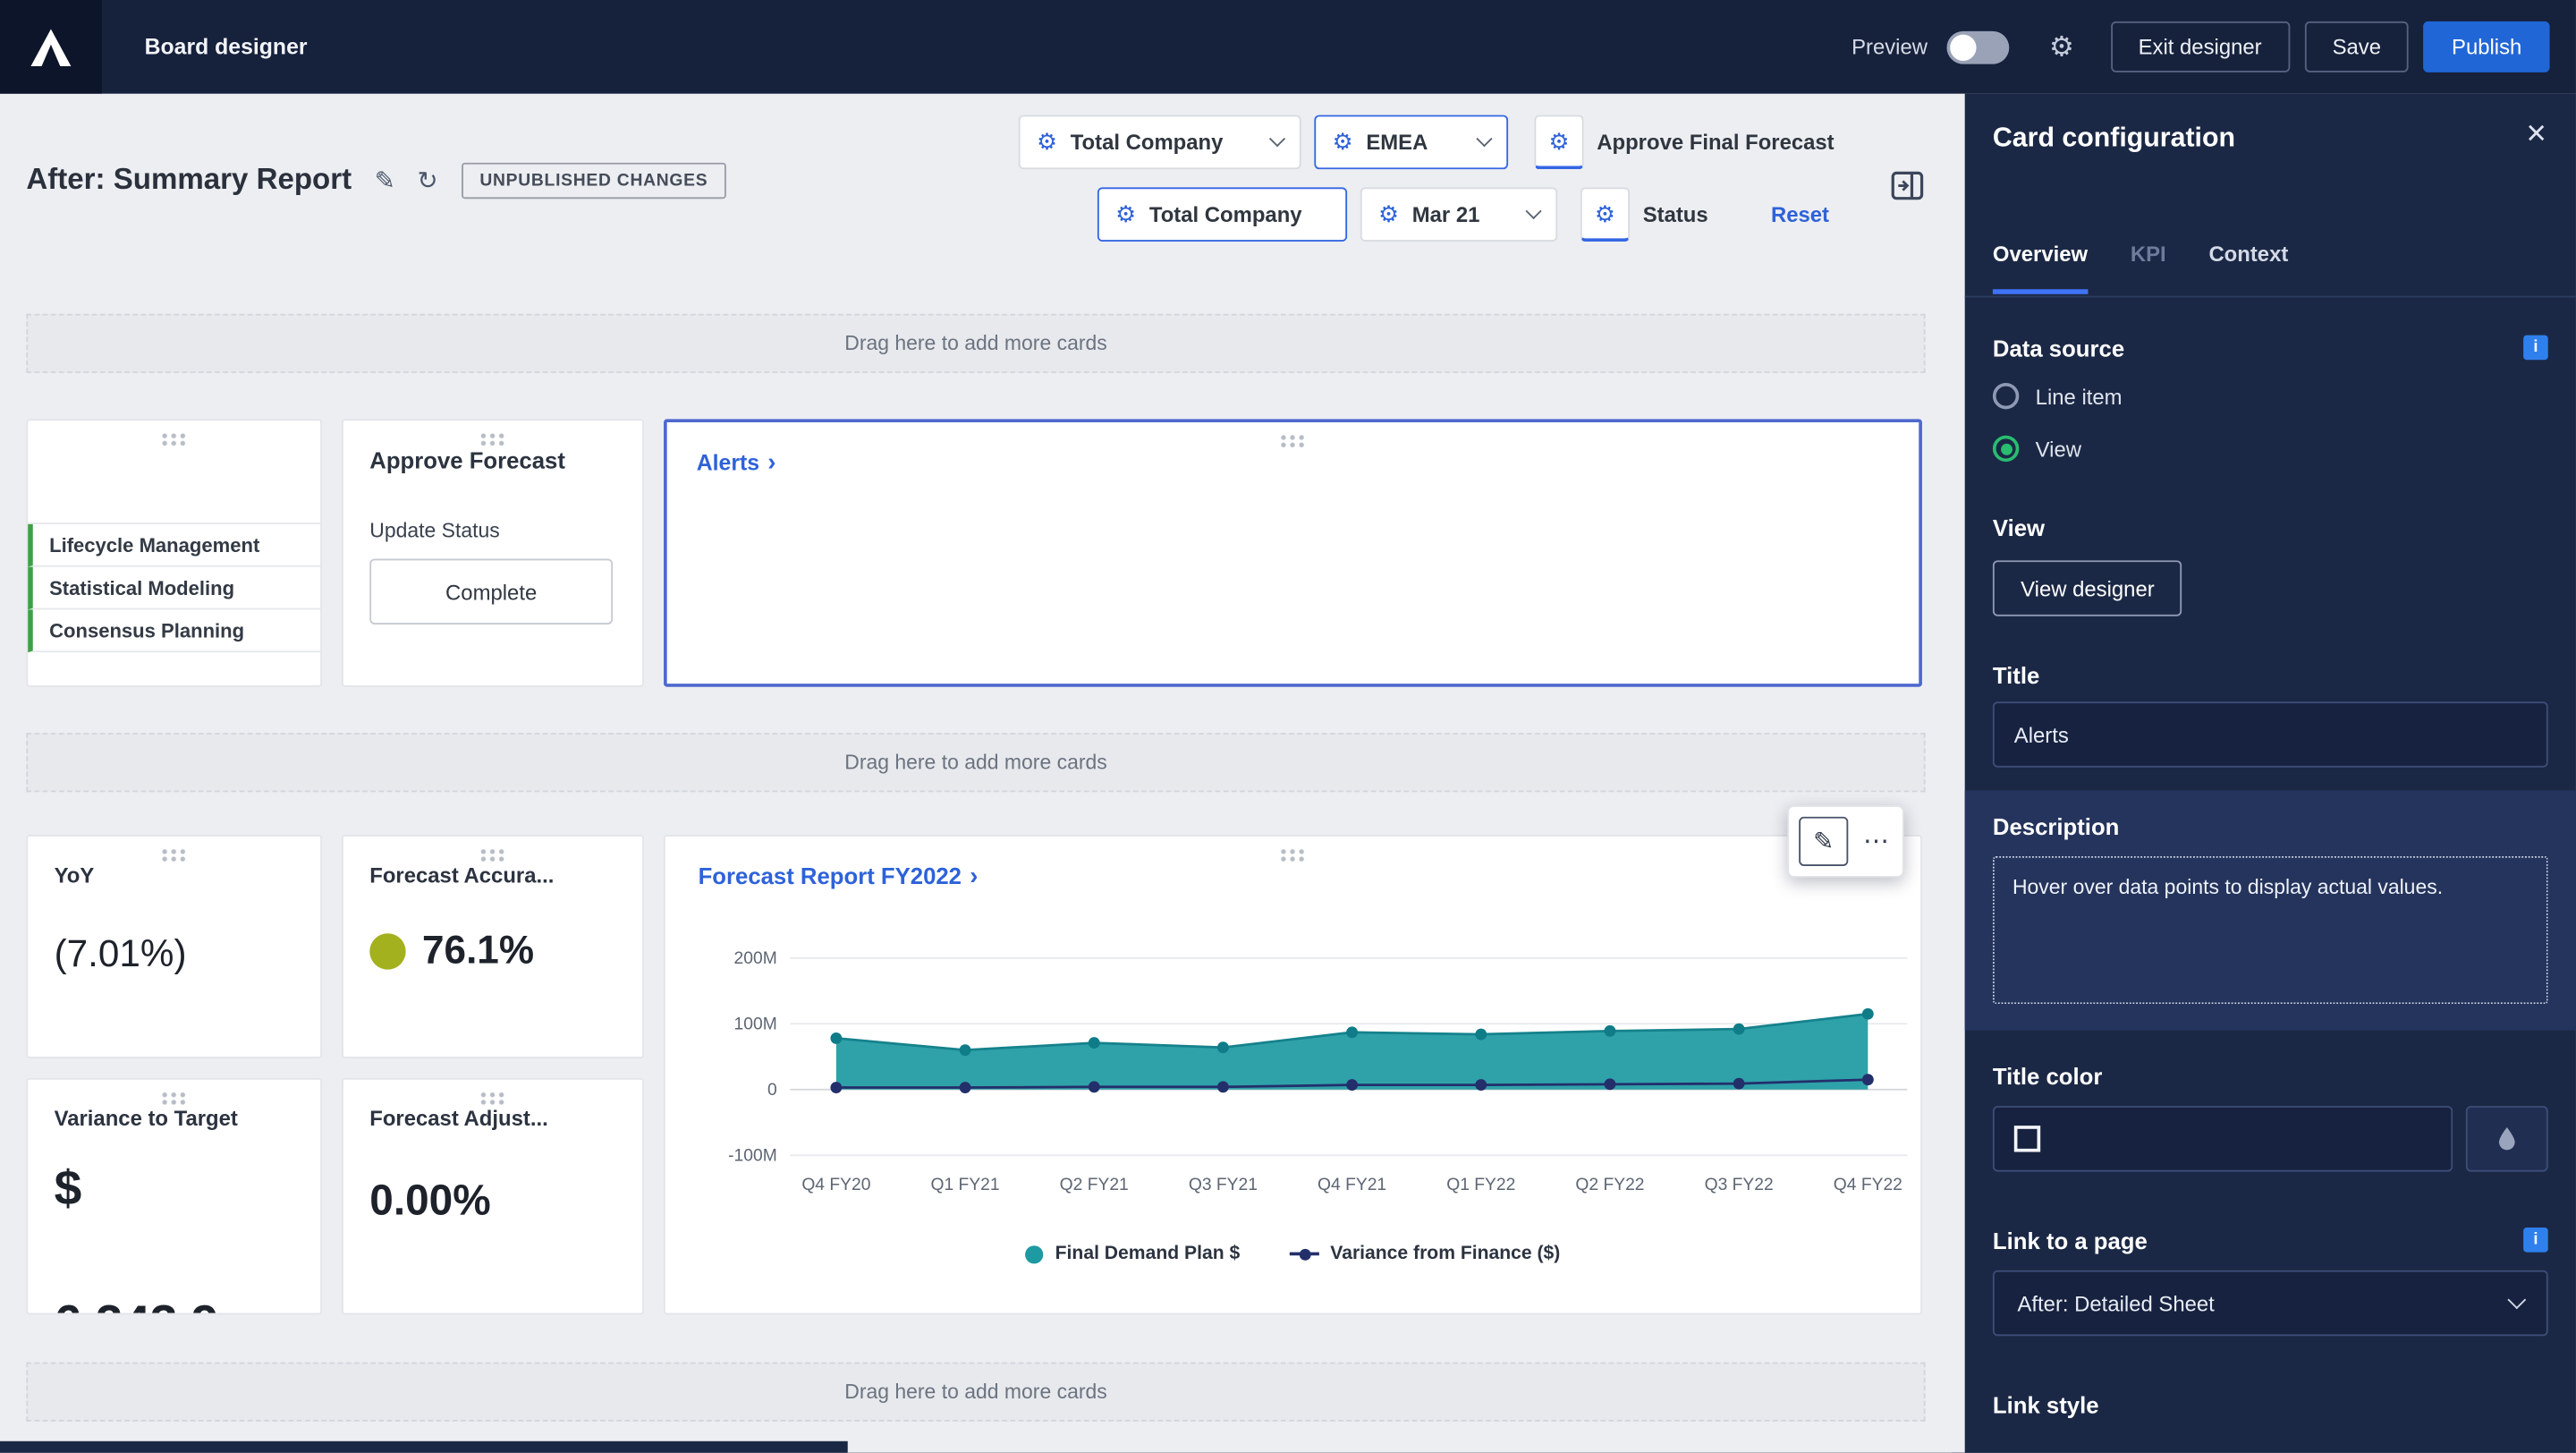 The image size is (2576, 1453). Describe the element at coordinates (2040, 268) in the screenshot. I see `tab-overview: Overview` at that location.